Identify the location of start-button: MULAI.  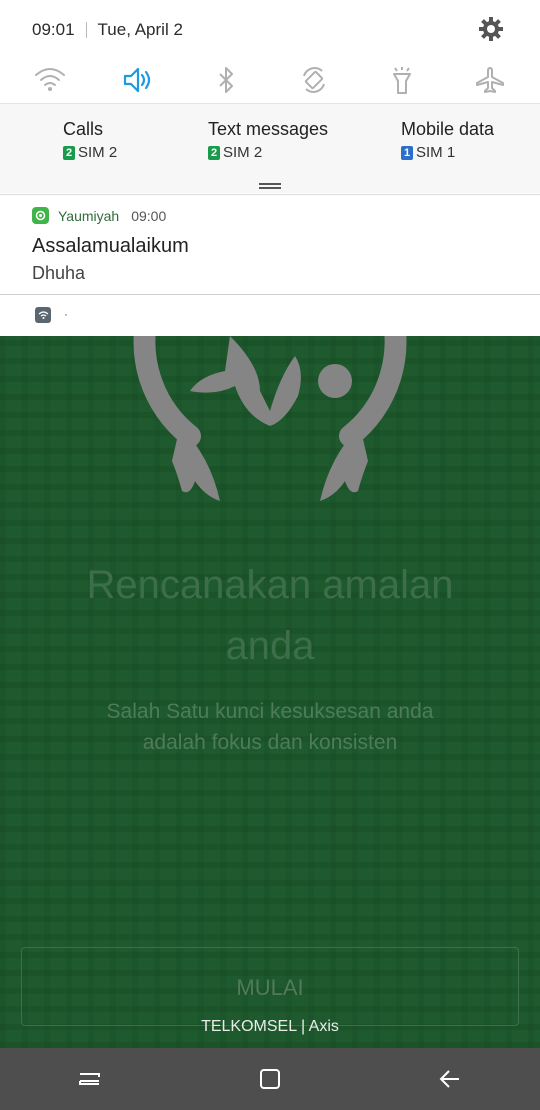
(270, 986).